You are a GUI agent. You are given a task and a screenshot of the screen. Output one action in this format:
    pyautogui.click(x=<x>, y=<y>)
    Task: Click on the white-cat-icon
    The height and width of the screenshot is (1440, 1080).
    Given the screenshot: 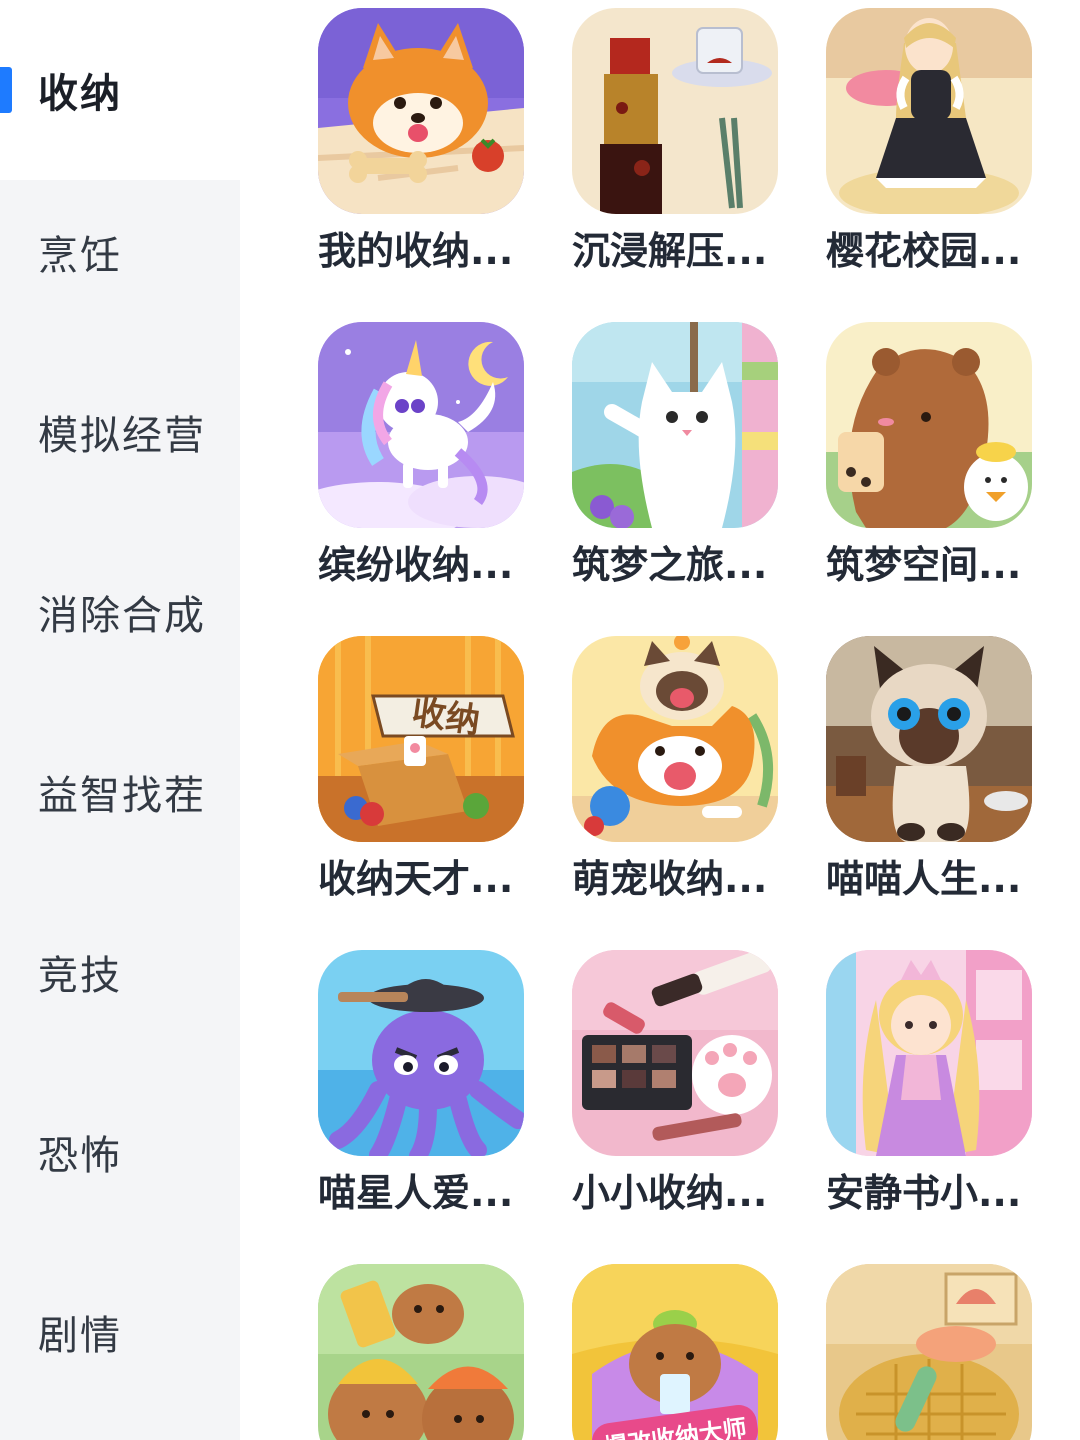 What is the action you would take?
    pyautogui.click(x=675, y=425)
    